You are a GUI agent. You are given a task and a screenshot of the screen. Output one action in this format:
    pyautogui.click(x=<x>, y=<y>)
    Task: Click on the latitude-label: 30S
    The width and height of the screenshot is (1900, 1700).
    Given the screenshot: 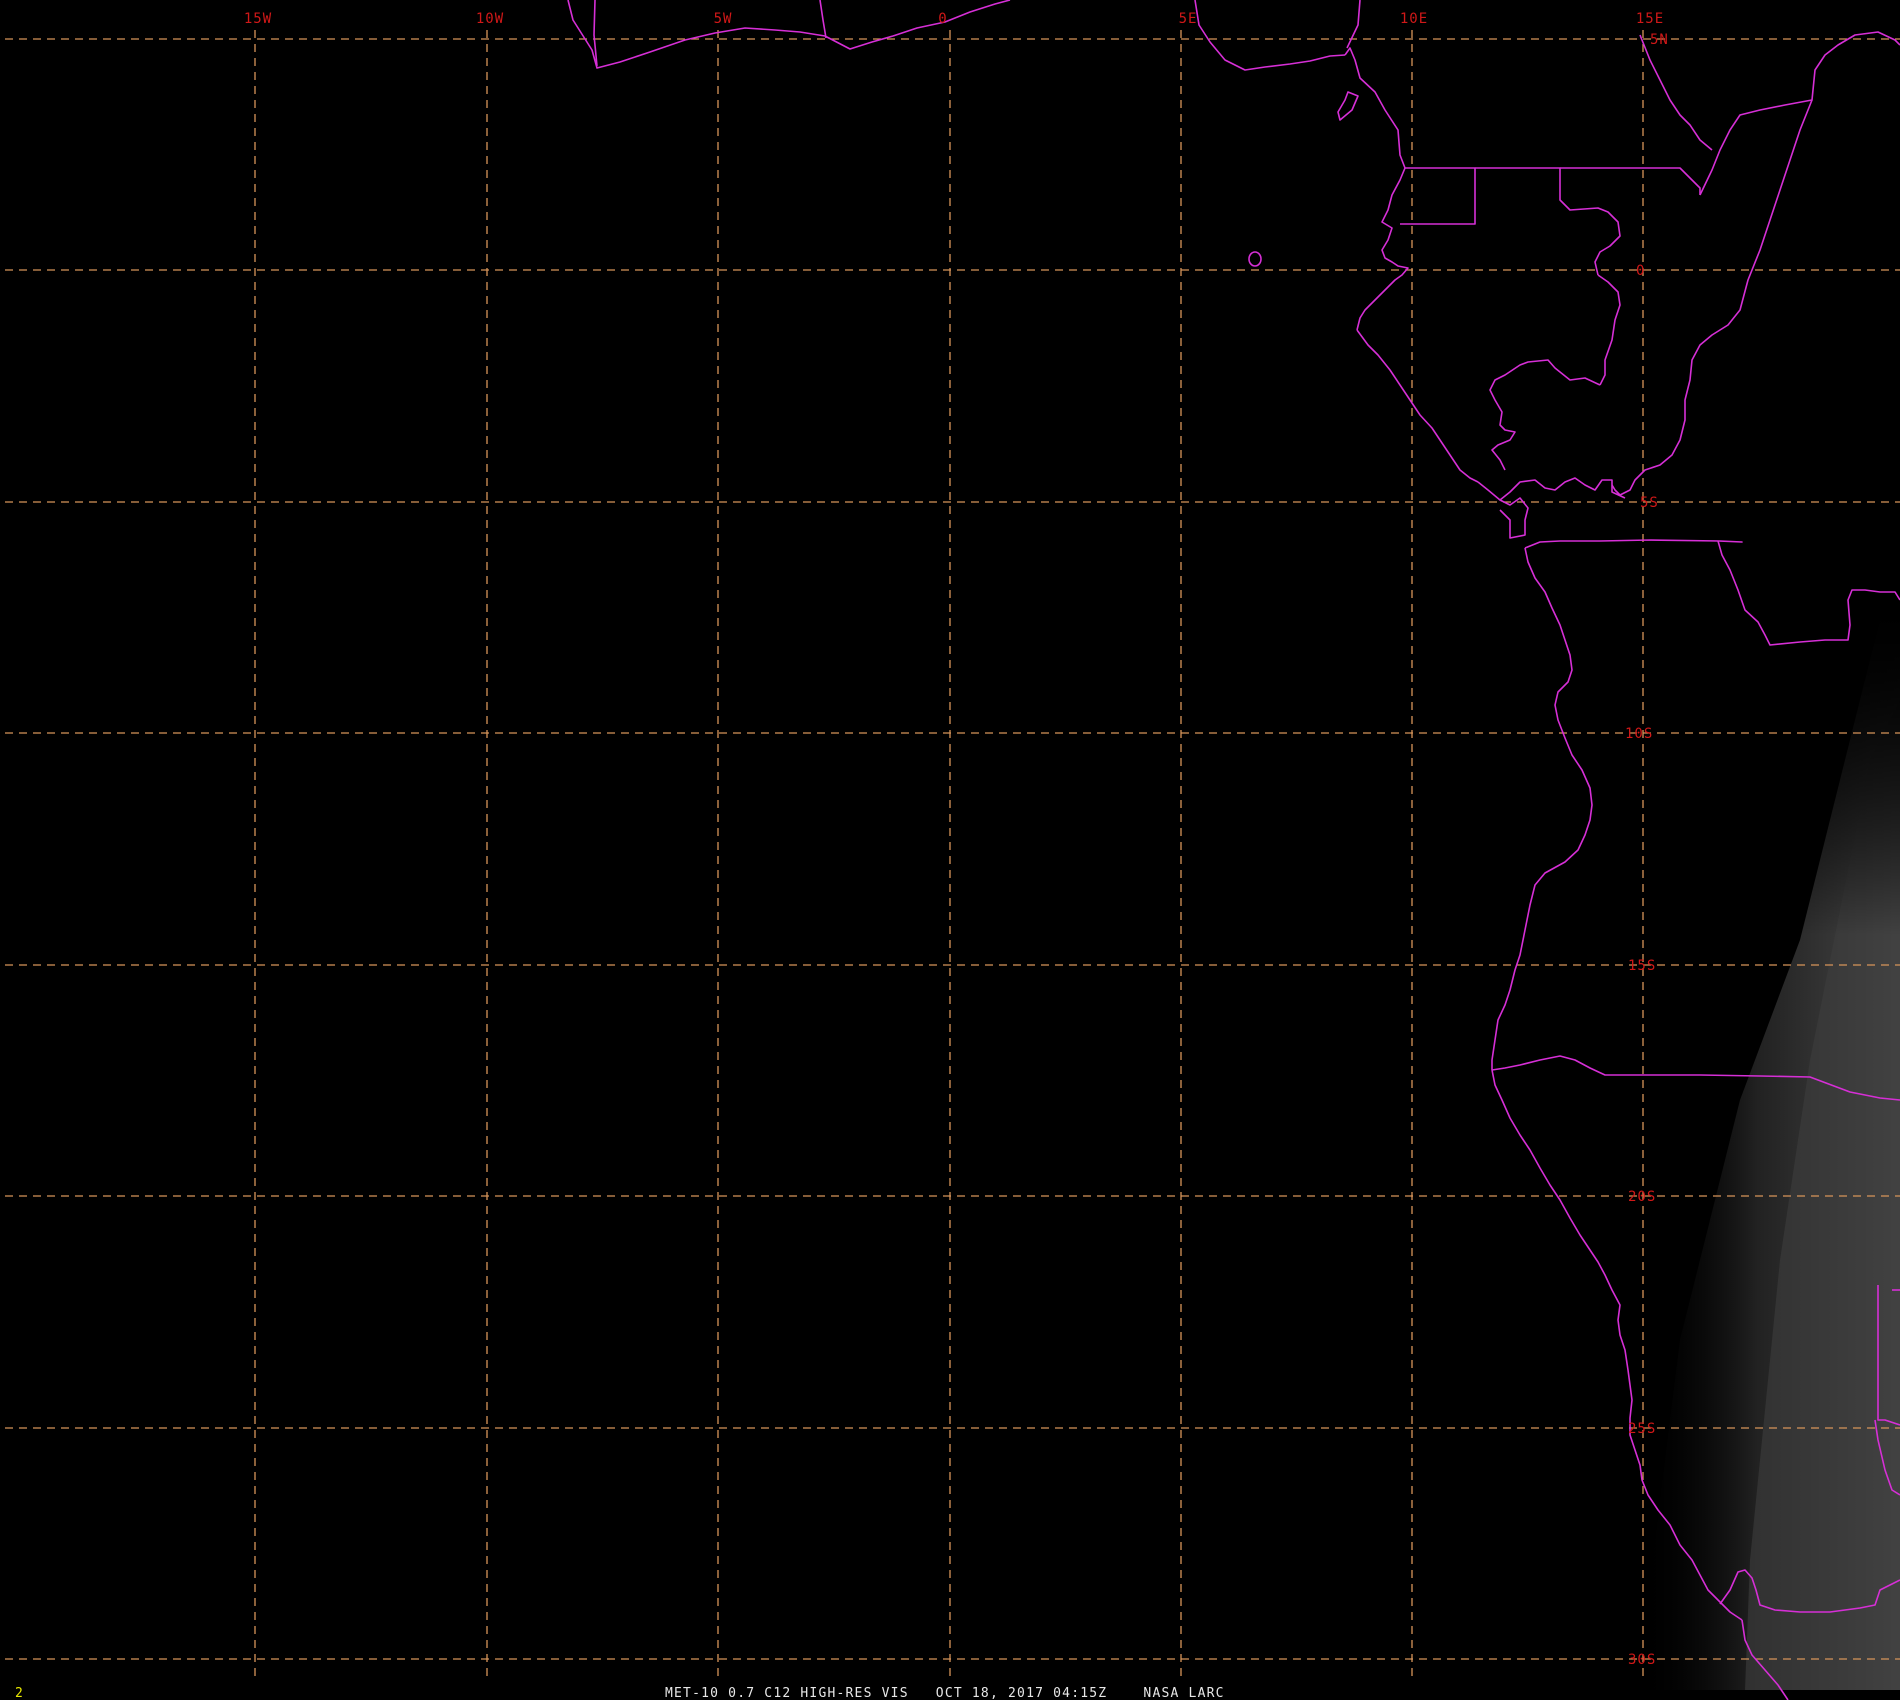 What is the action you would take?
    pyautogui.click(x=1642, y=1660)
    